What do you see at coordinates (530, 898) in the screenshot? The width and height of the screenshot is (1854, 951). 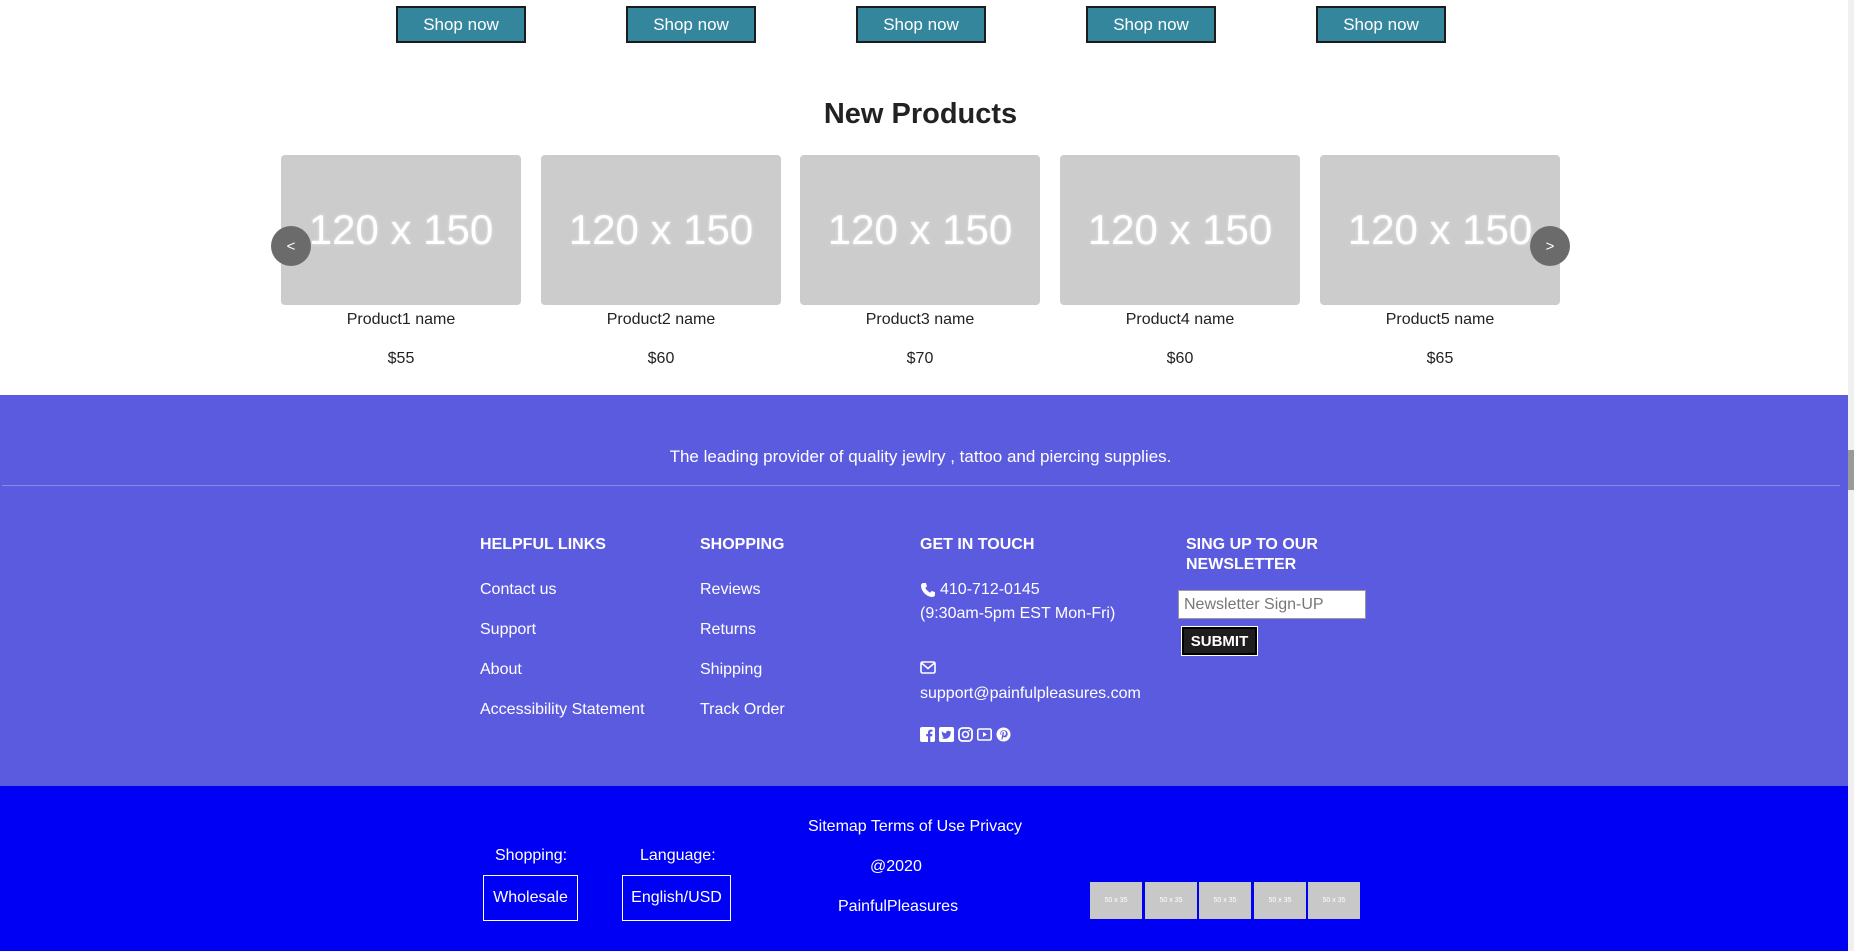 I see `wholesale-button: Wholesale` at bounding box center [530, 898].